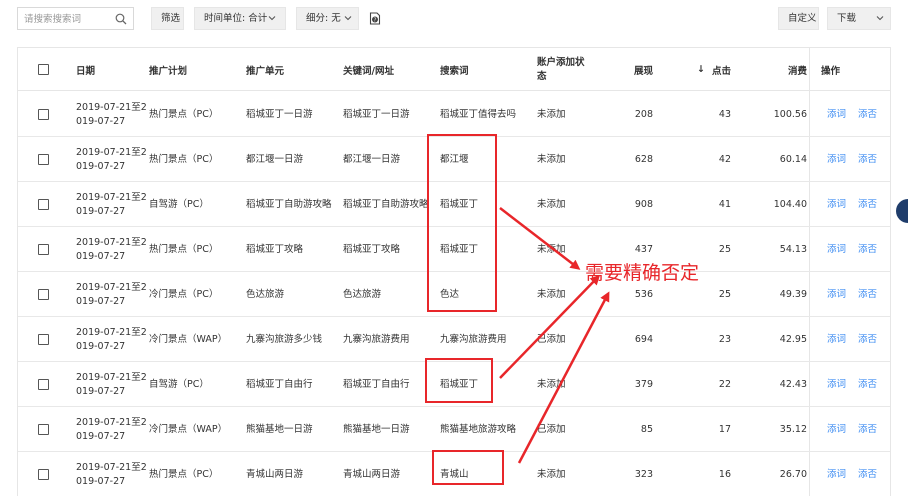 The width and height of the screenshot is (908, 496). I want to click on download-label: 下载, so click(847, 18).